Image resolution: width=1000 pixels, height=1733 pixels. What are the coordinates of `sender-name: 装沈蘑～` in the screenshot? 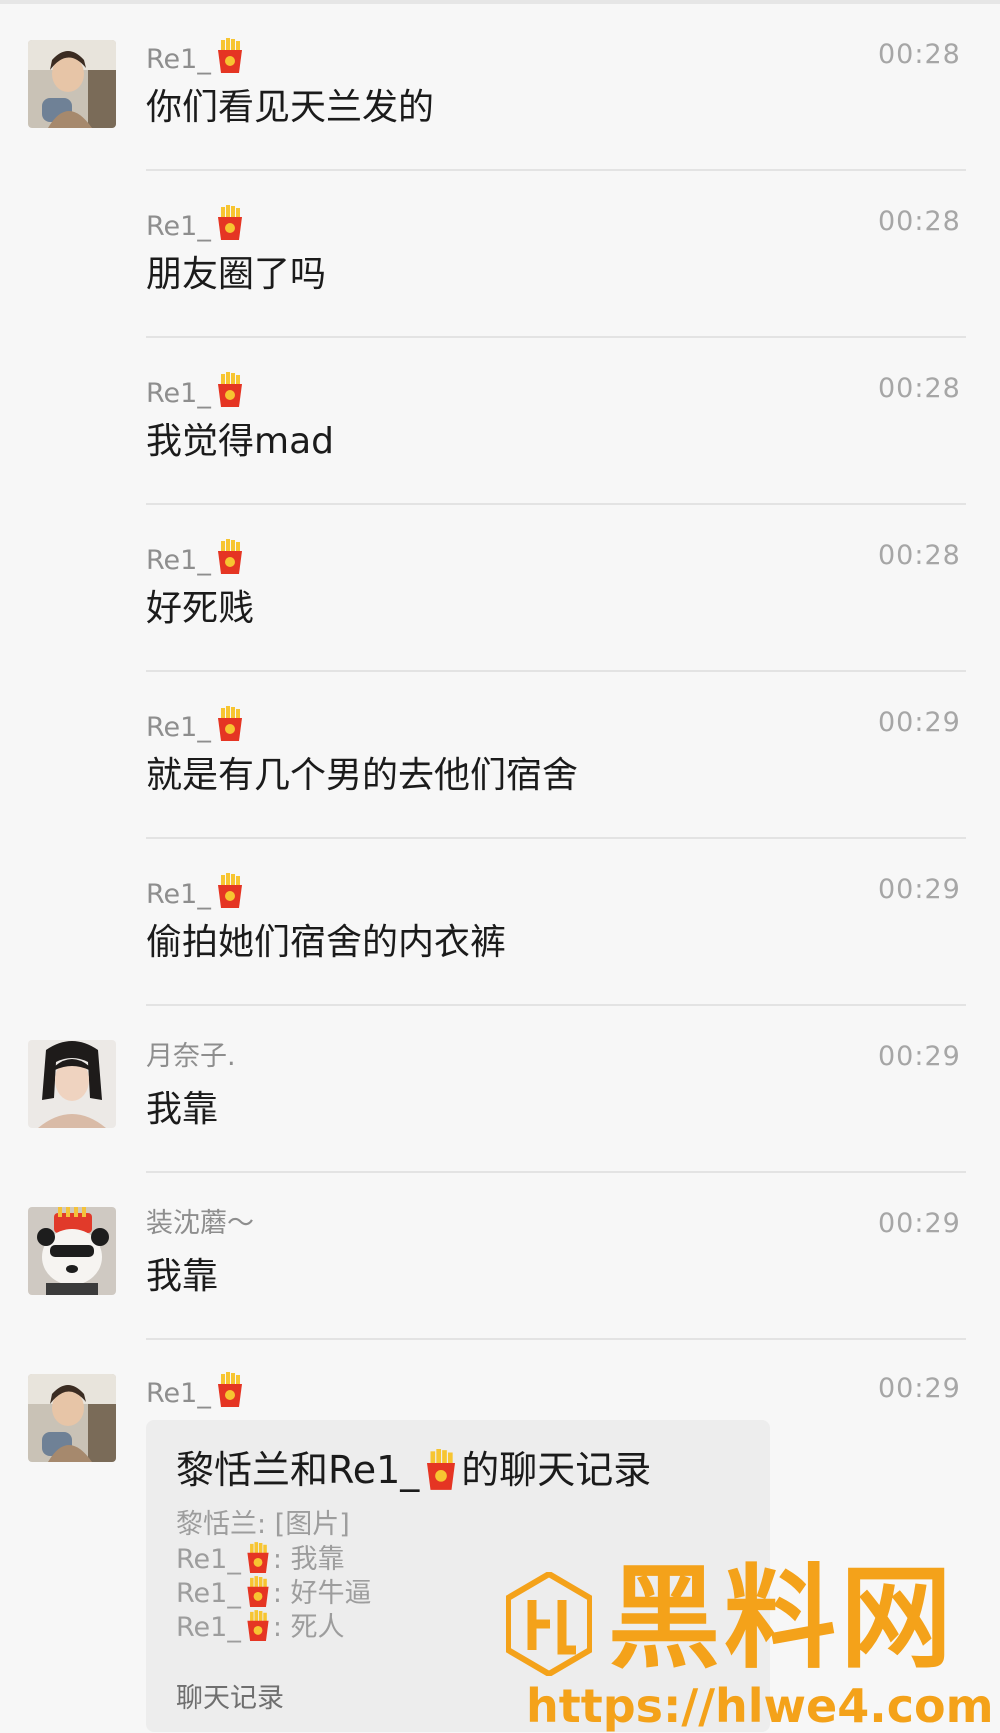 It's located at (200, 1223).